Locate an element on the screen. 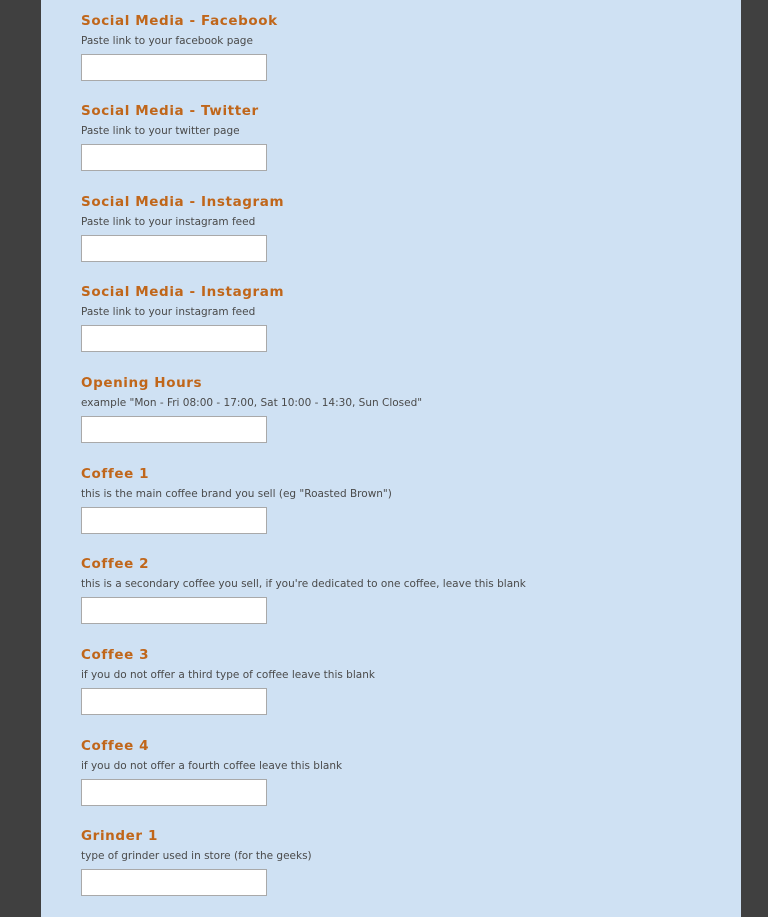  facebook-label: Social Media - Facebook is located at coordinates (179, 21).